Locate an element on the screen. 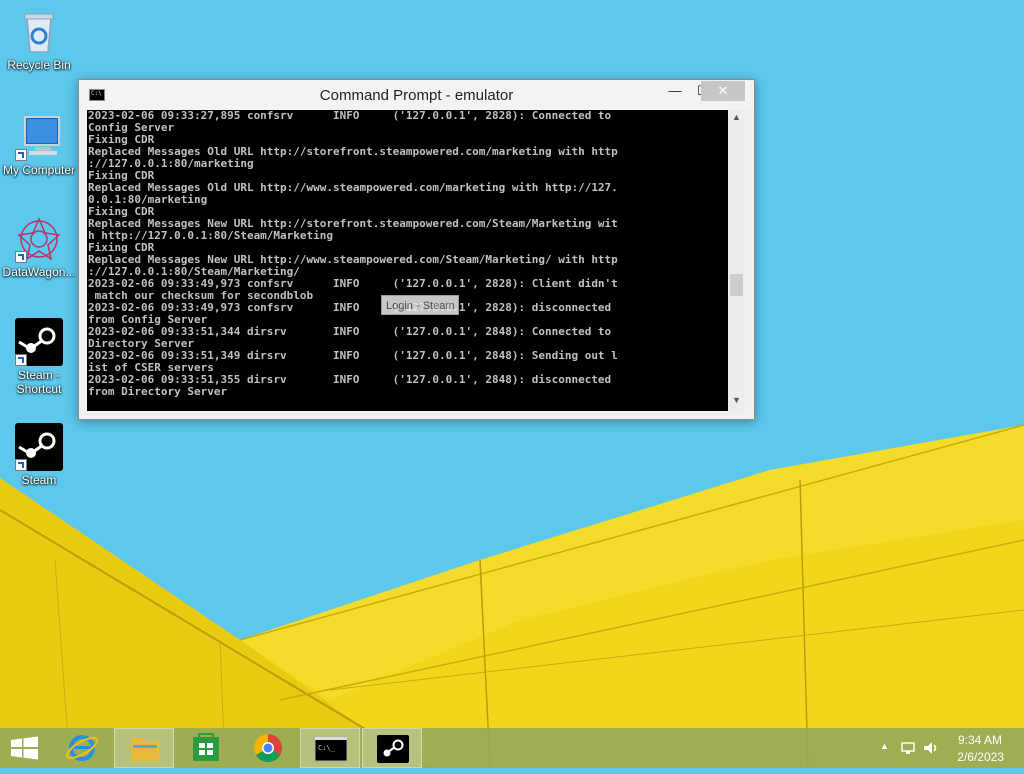 The width and height of the screenshot is (1024, 774). window-titlebar: Command Prompt - emulator — ☐ ✕ is located at coordinates (416, 95).